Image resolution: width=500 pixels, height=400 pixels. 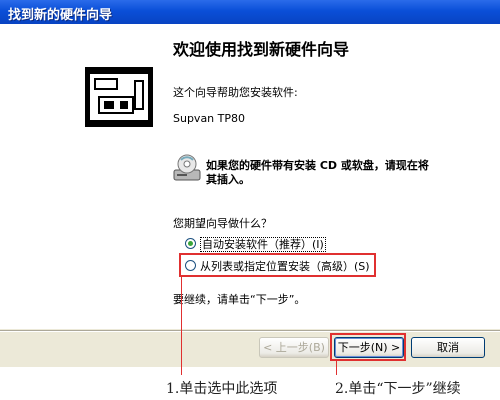 I want to click on annotation-step1: 1.单击选中此选项, so click(x=222, y=389).